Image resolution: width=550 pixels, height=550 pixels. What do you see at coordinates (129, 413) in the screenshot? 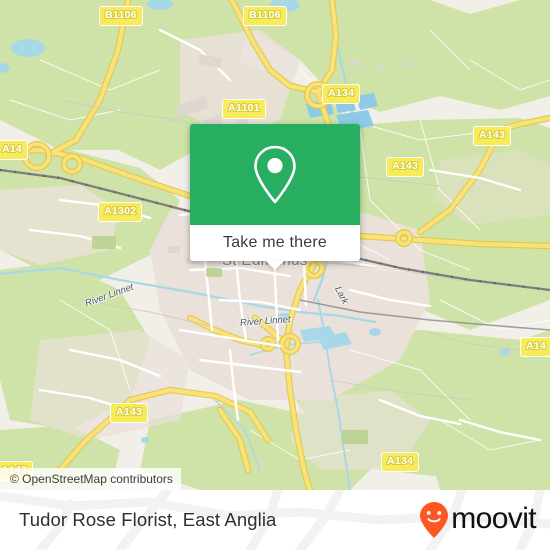
I see `road-shield-a143-lower: A143` at bounding box center [129, 413].